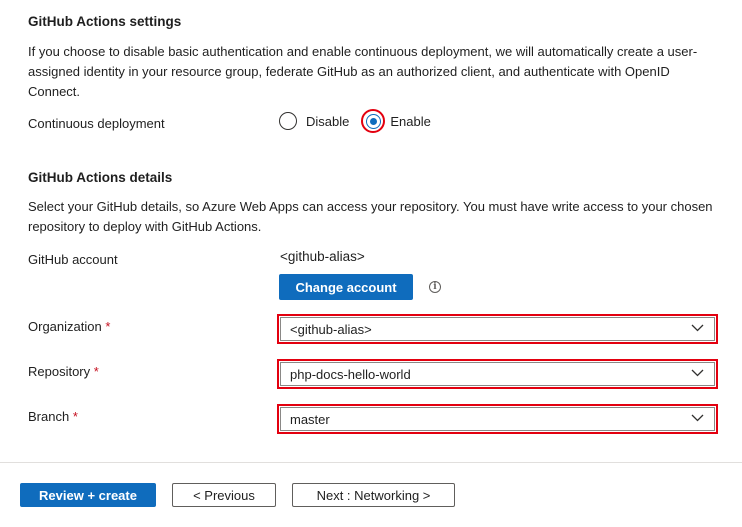  What do you see at coordinates (331, 329) in the screenshot?
I see `organization-select-value: <github-alias>` at bounding box center [331, 329].